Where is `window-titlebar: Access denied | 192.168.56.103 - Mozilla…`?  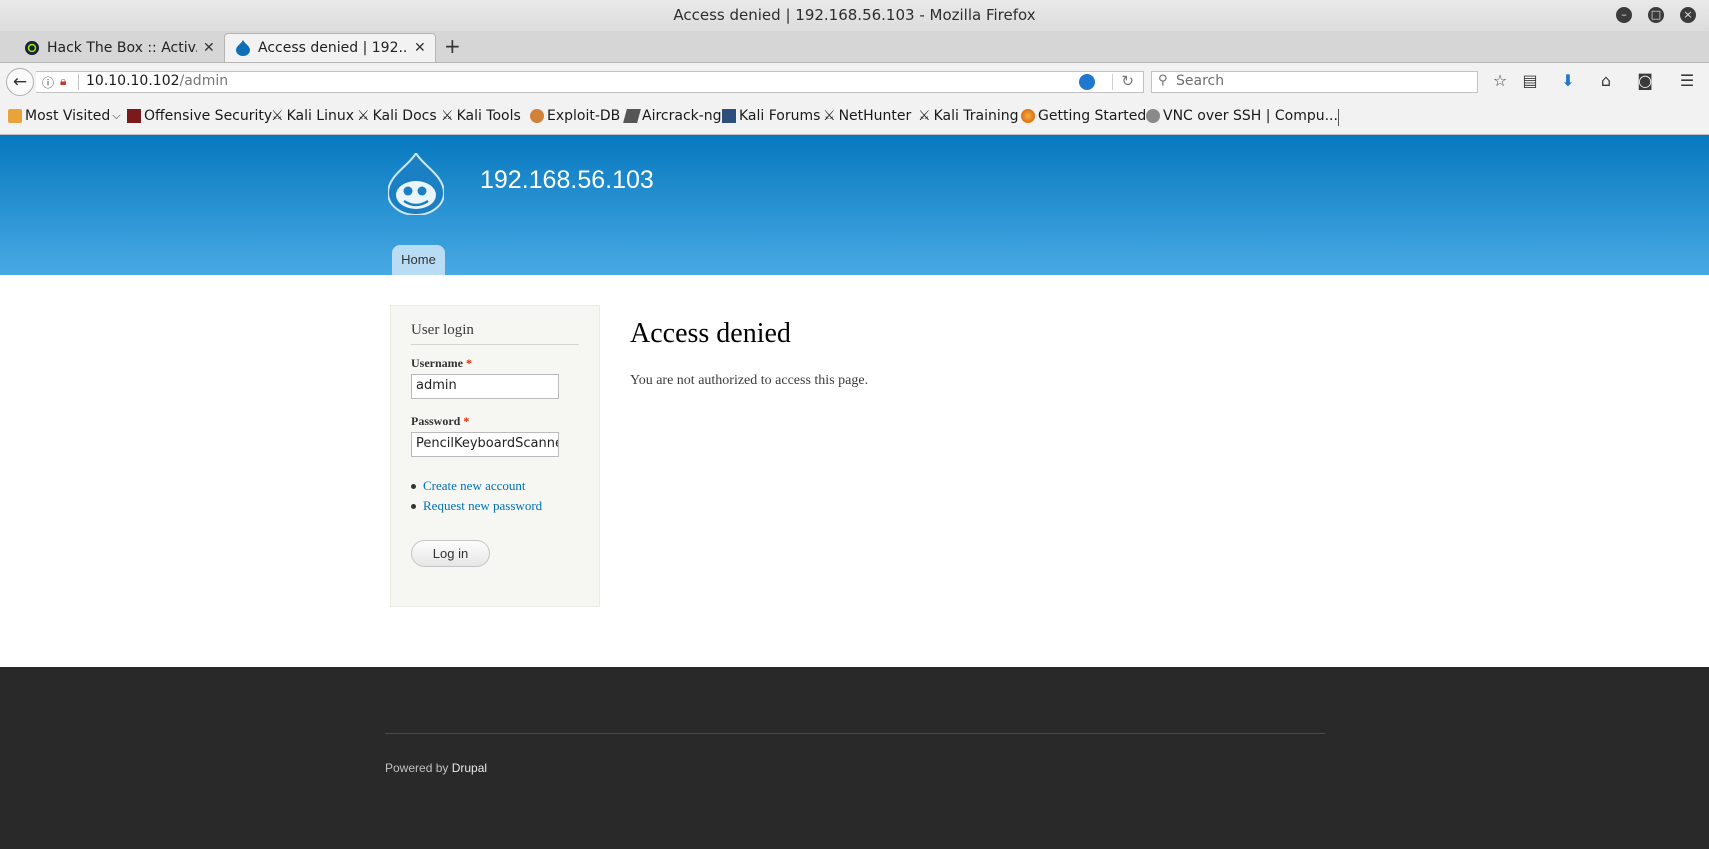
window-titlebar: Access denied | 192.168.56.103 - Mozilla… is located at coordinates (854, 15).